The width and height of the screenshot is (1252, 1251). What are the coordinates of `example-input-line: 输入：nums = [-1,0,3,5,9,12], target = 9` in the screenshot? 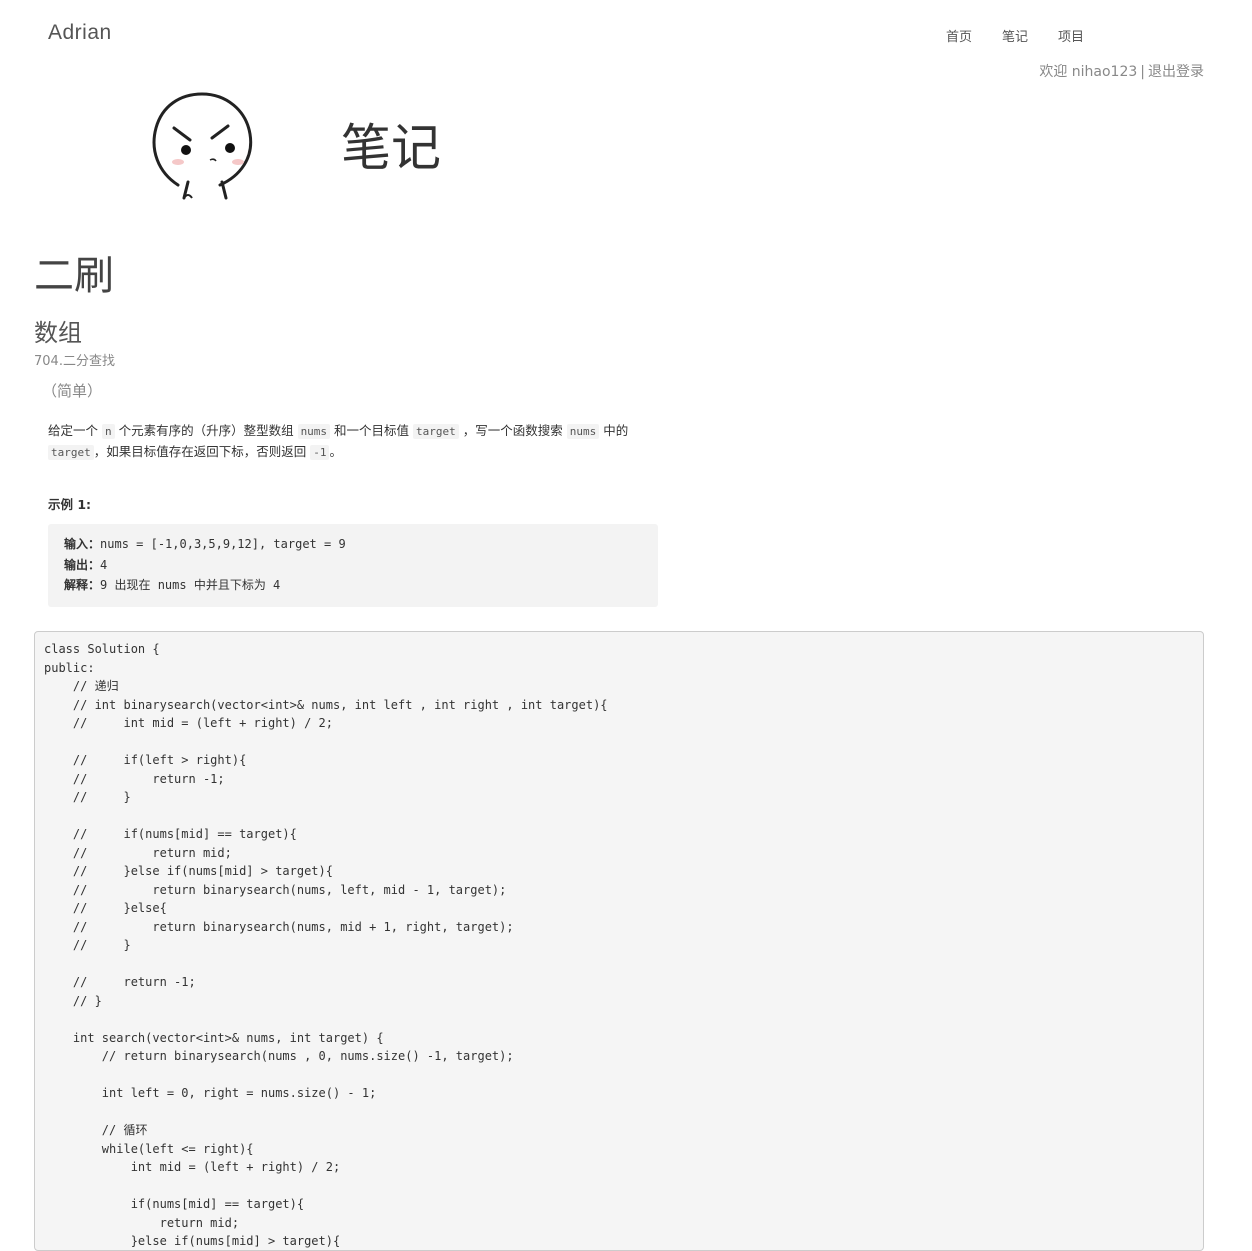 It's located at (205, 544).